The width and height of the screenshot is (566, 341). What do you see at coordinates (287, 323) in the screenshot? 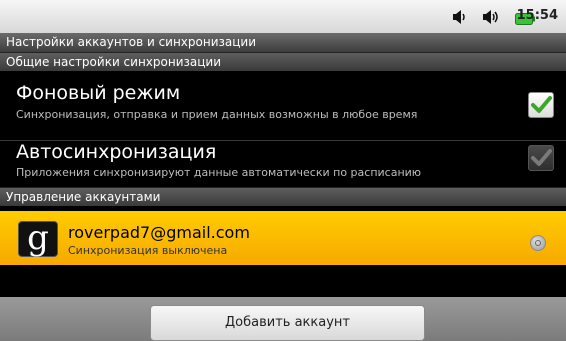
I see `add-account-button: Добавить аккаунт` at bounding box center [287, 323].